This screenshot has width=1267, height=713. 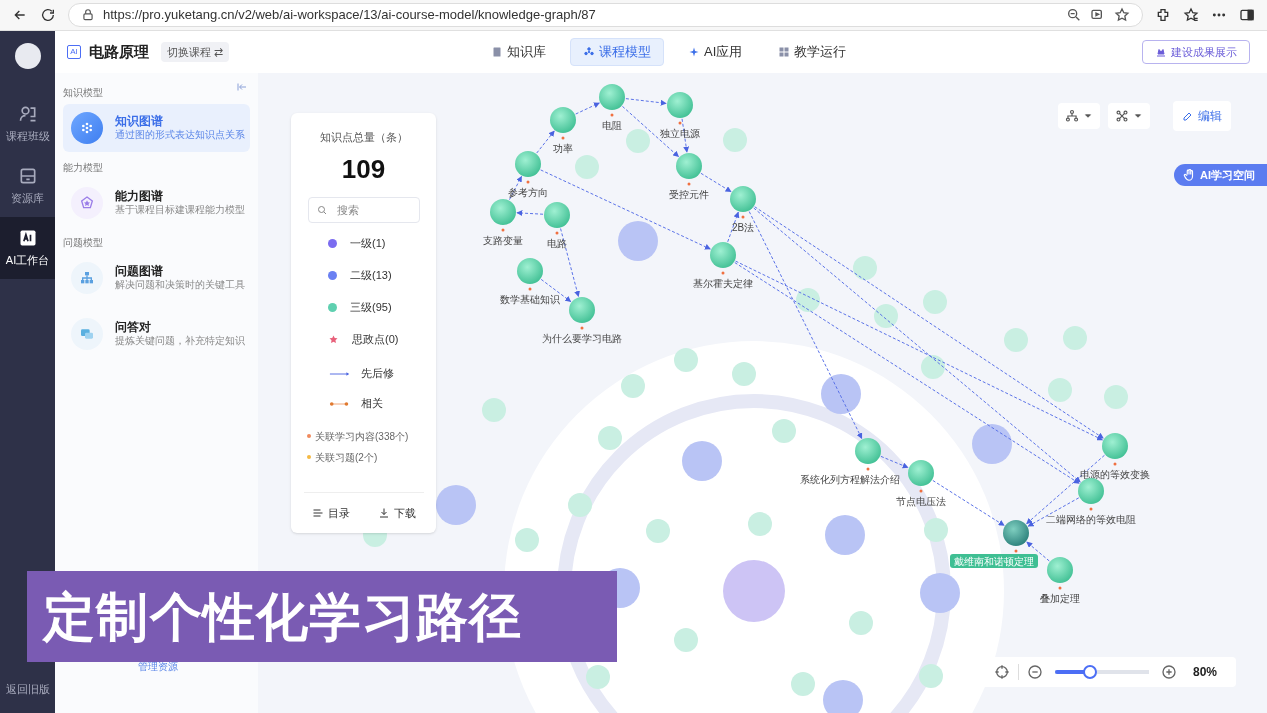 I want to click on model-item: 知识图谱 通过图的形式表达知识点关系, so click(x=156, y=128).